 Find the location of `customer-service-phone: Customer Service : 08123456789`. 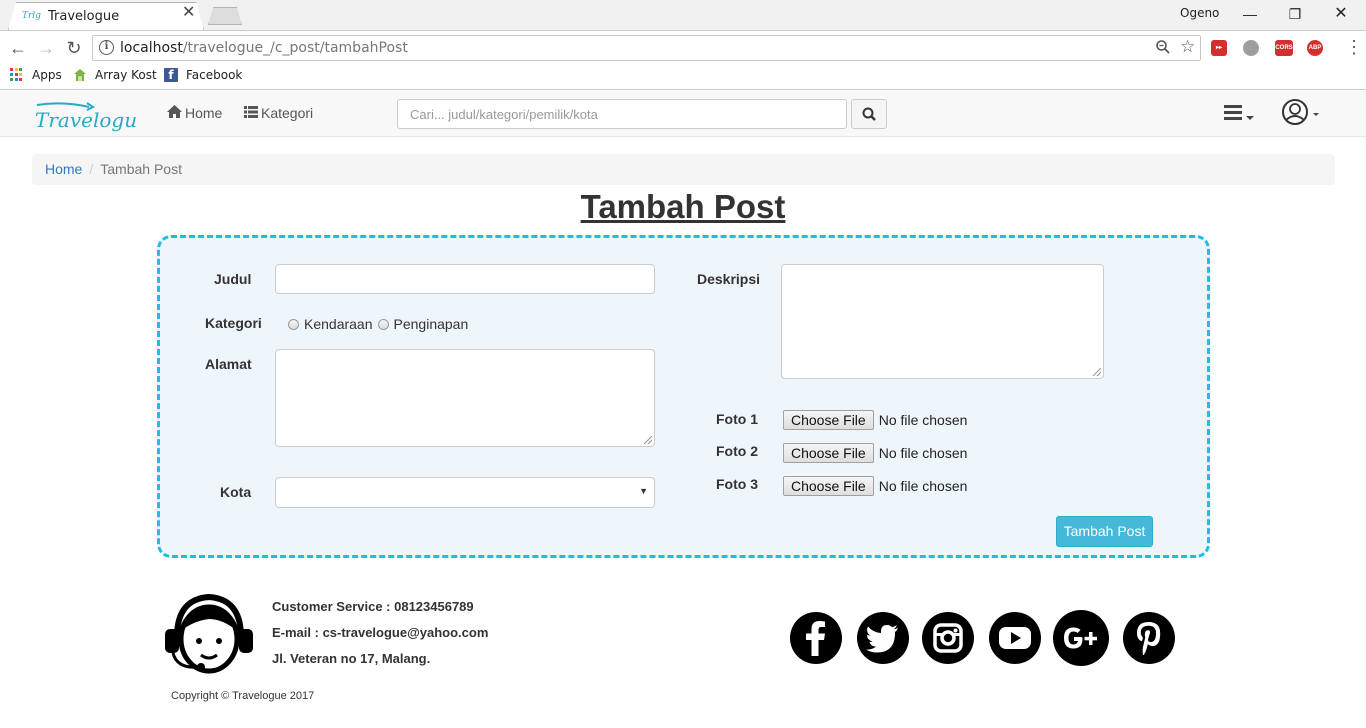

customer-service-phone: Customer Service : 08123456789 is located at coordinates (373, 606).